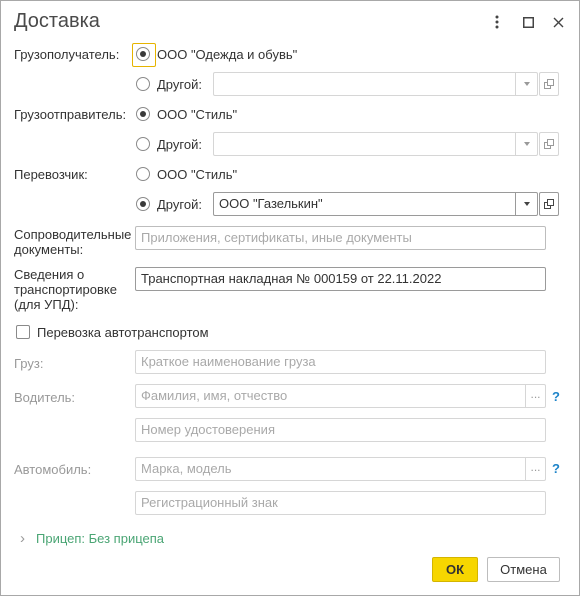 The width and height of the screenshot is (580, 596). Describe the element at coordinates (271, 203) in the screenshot. I see `carrier-other-value: ООО "Газелькин"` at that location.